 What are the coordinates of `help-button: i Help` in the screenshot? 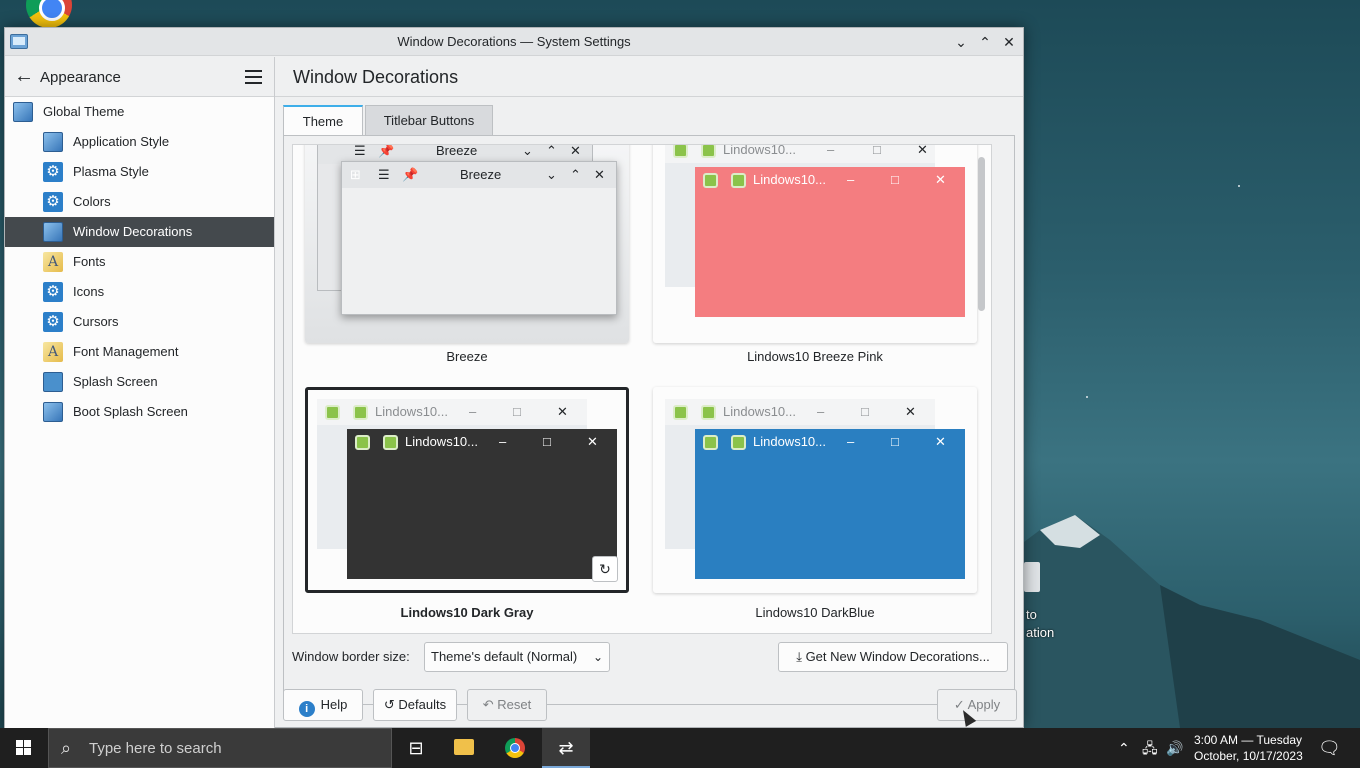 It's located at (323, 705).